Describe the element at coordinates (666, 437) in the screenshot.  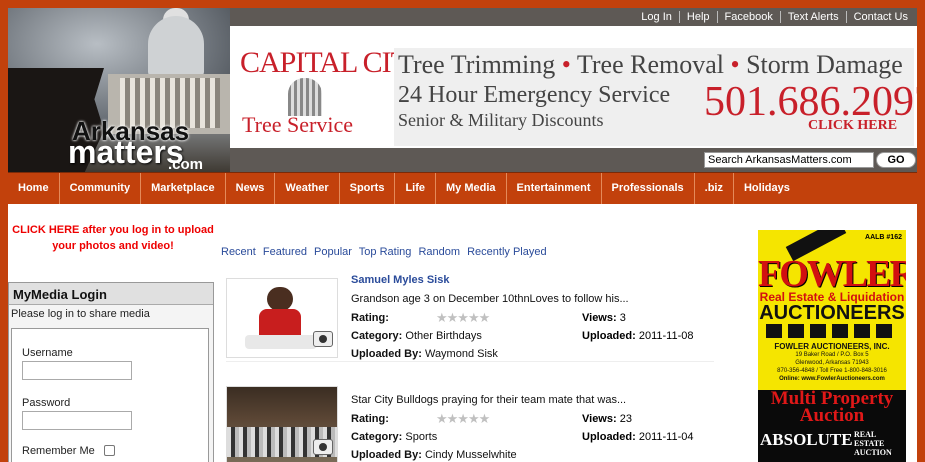
I see `uploaded-value: 2011-11-04` at that location.